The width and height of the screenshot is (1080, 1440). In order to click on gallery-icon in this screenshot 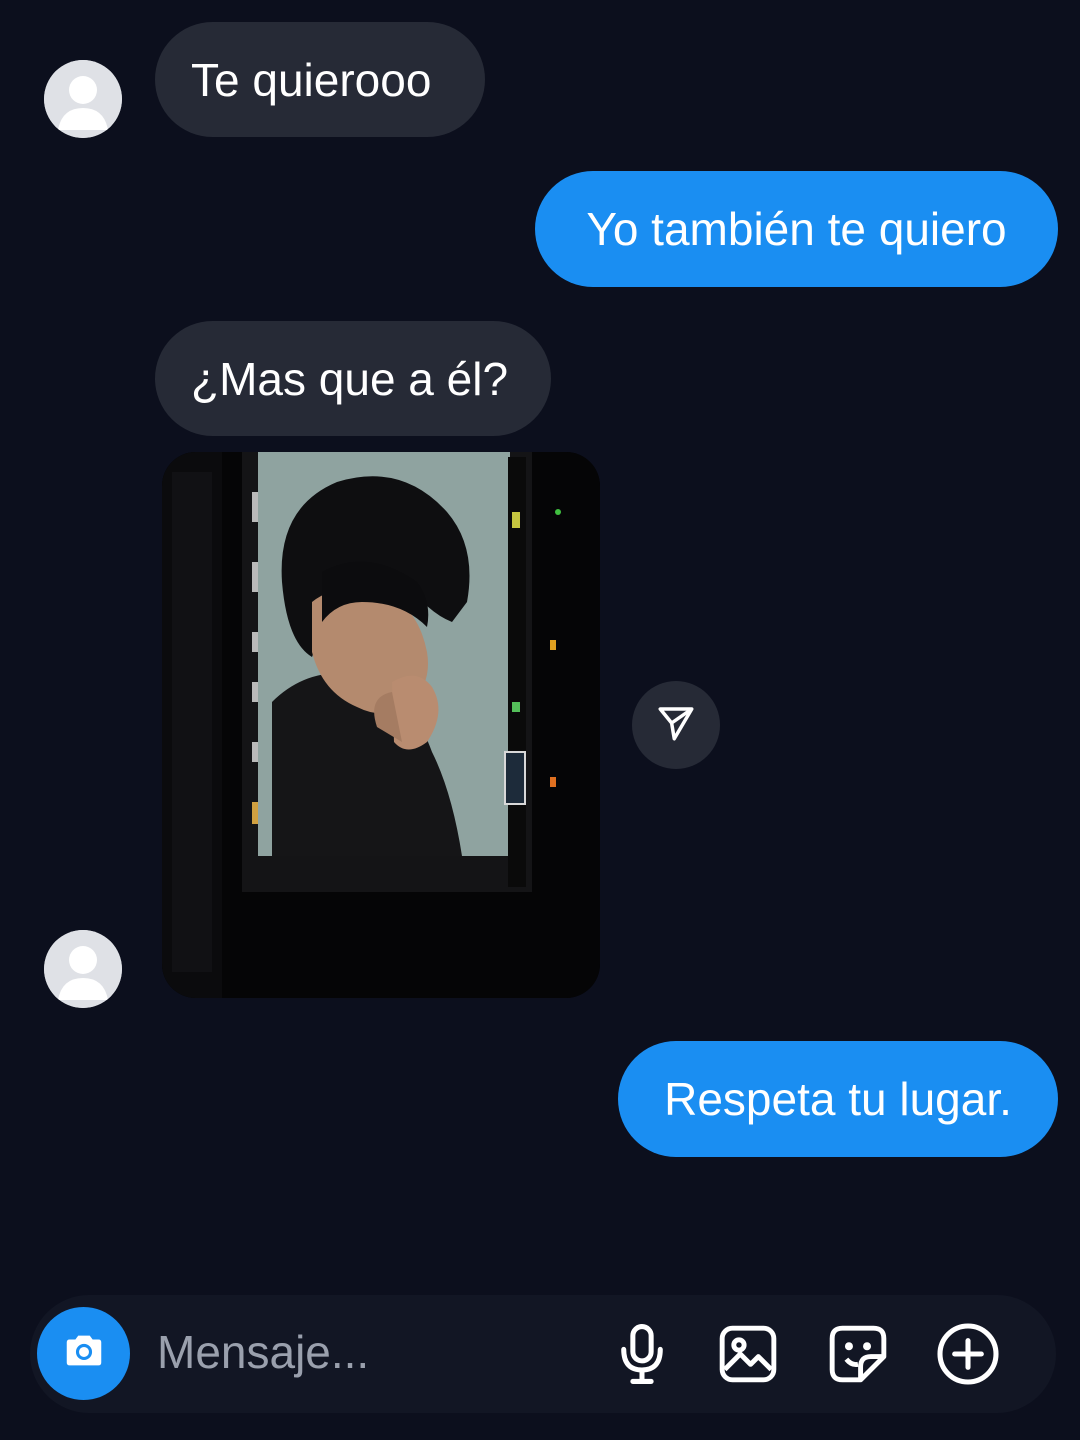, I will do `click(748, 1354)`.